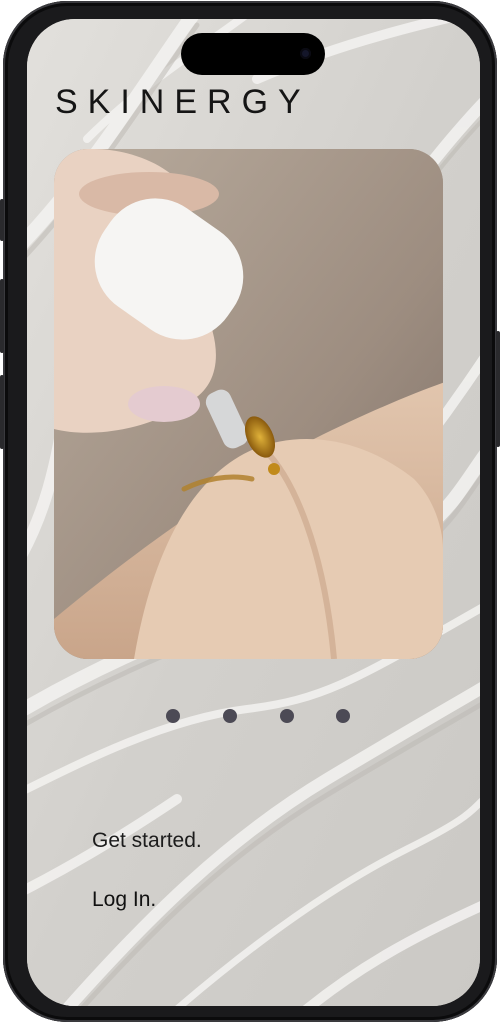  What do you see at coordinates (2, 220) in the screenshot?
I see `action-button` at bounding box center [2, 220].